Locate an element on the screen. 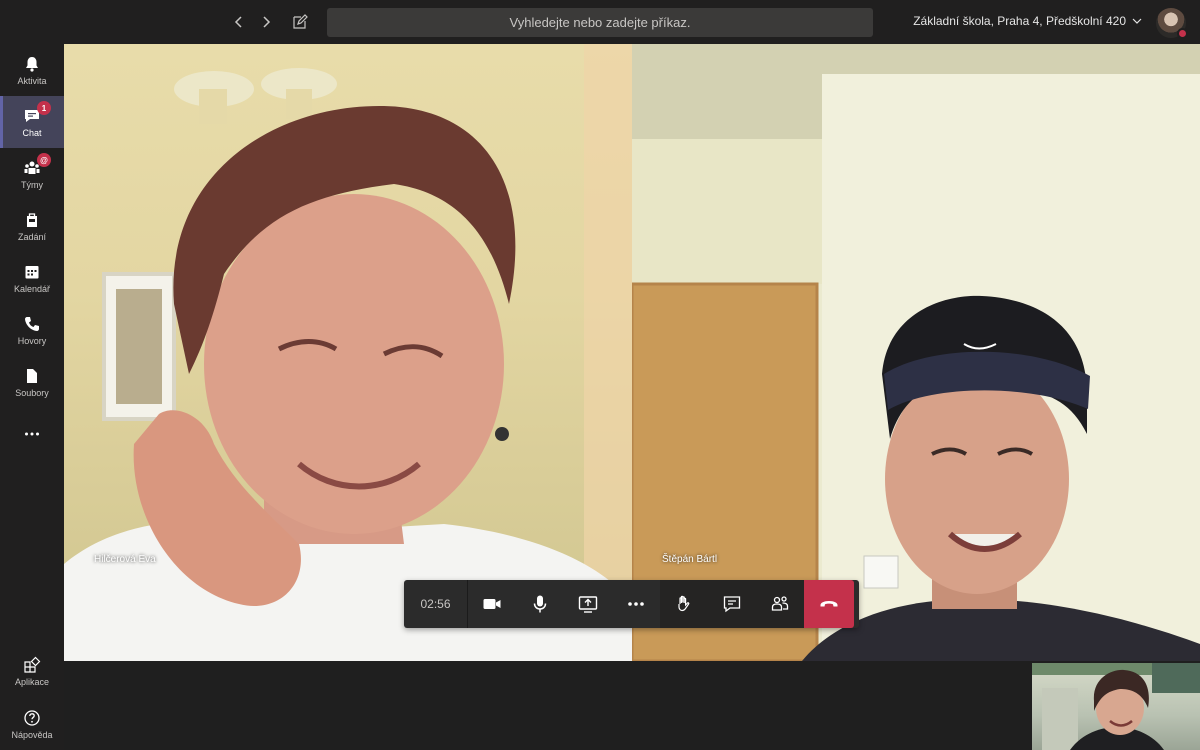 The height and width of the screenshot is (750, 1200). more-actions-button is located at coordinates (636, 604).